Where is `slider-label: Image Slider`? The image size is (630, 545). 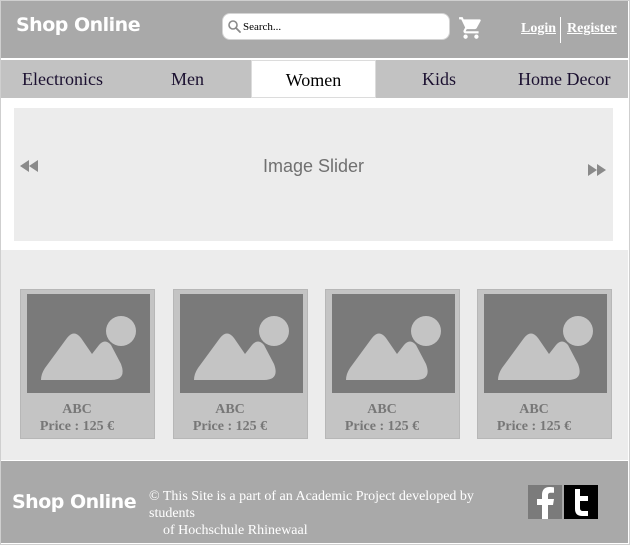 slider-label: Image Slider is located at coordinates (313, 166).